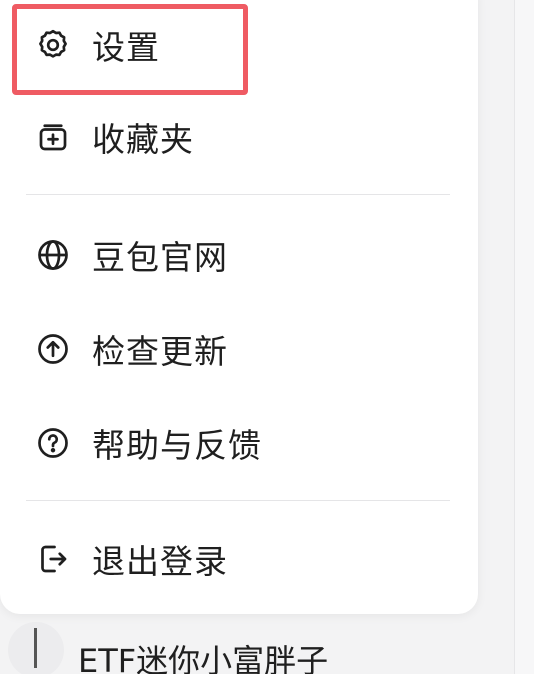 The image size is (534, 674). I want to click on menu-item-website: 豆包官网, so click(239, 255).